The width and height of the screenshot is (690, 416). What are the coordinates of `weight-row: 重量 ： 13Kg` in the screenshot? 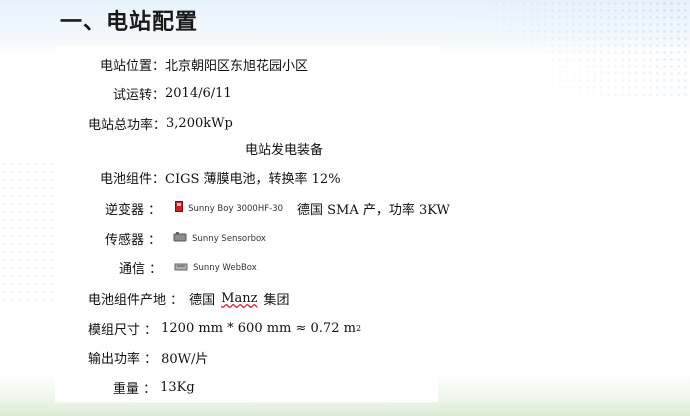 It's located at (154, 387).